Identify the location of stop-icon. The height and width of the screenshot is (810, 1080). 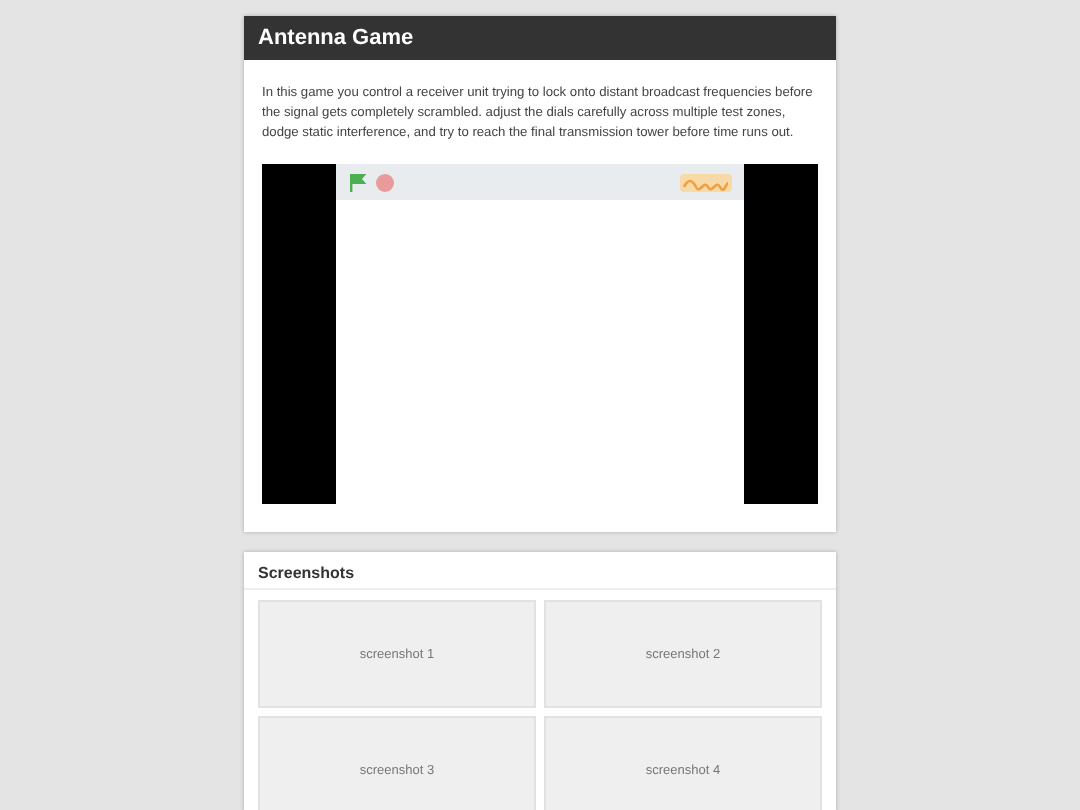
(385, 182).